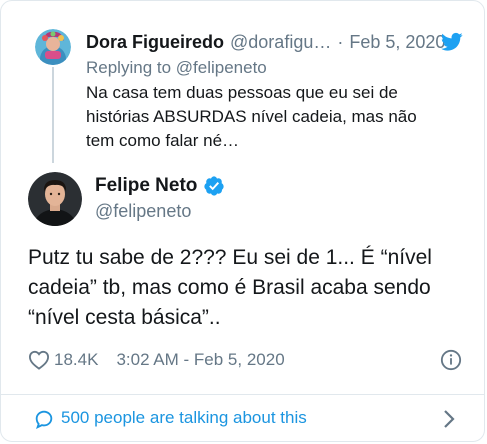  Describe the element at coordinates (143, 211) in the screenshot. I see `main-author-handle: @felipeneto` at that location.